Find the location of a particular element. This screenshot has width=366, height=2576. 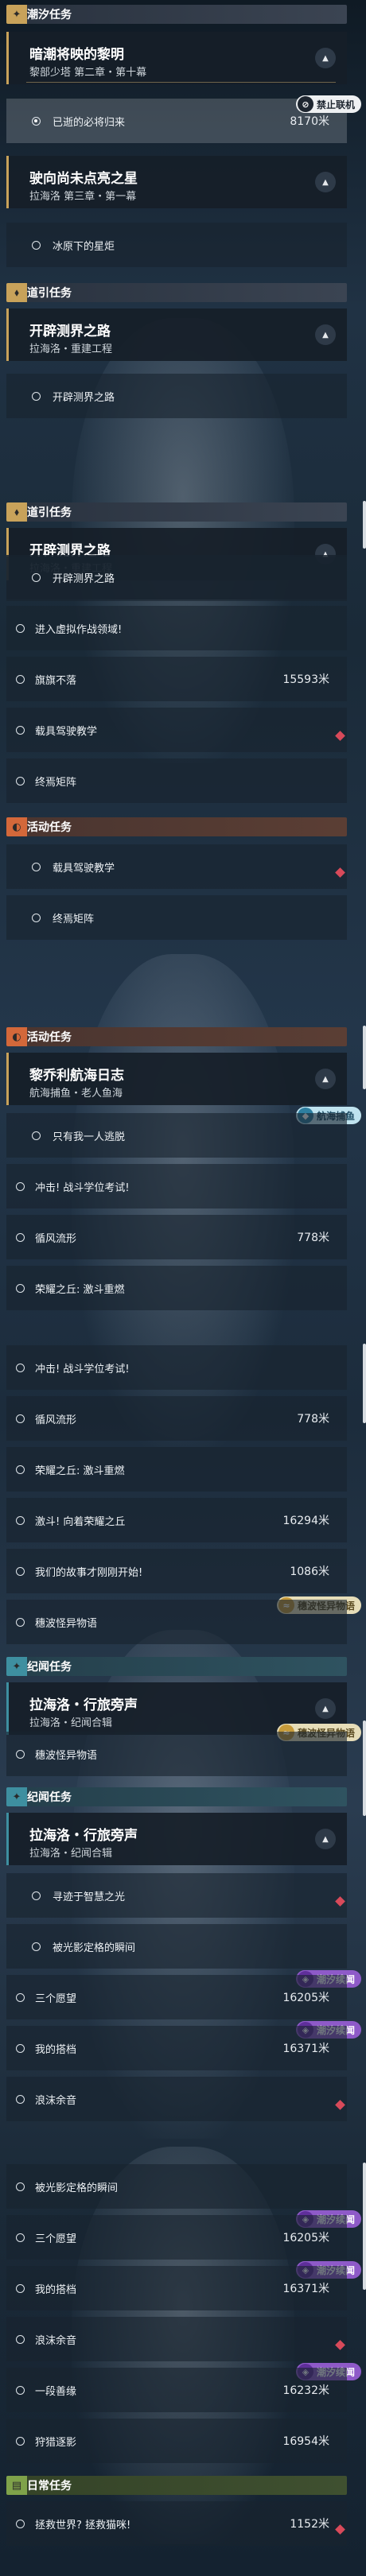

plus-icon: ✦ is located at coordinates (16, 14).